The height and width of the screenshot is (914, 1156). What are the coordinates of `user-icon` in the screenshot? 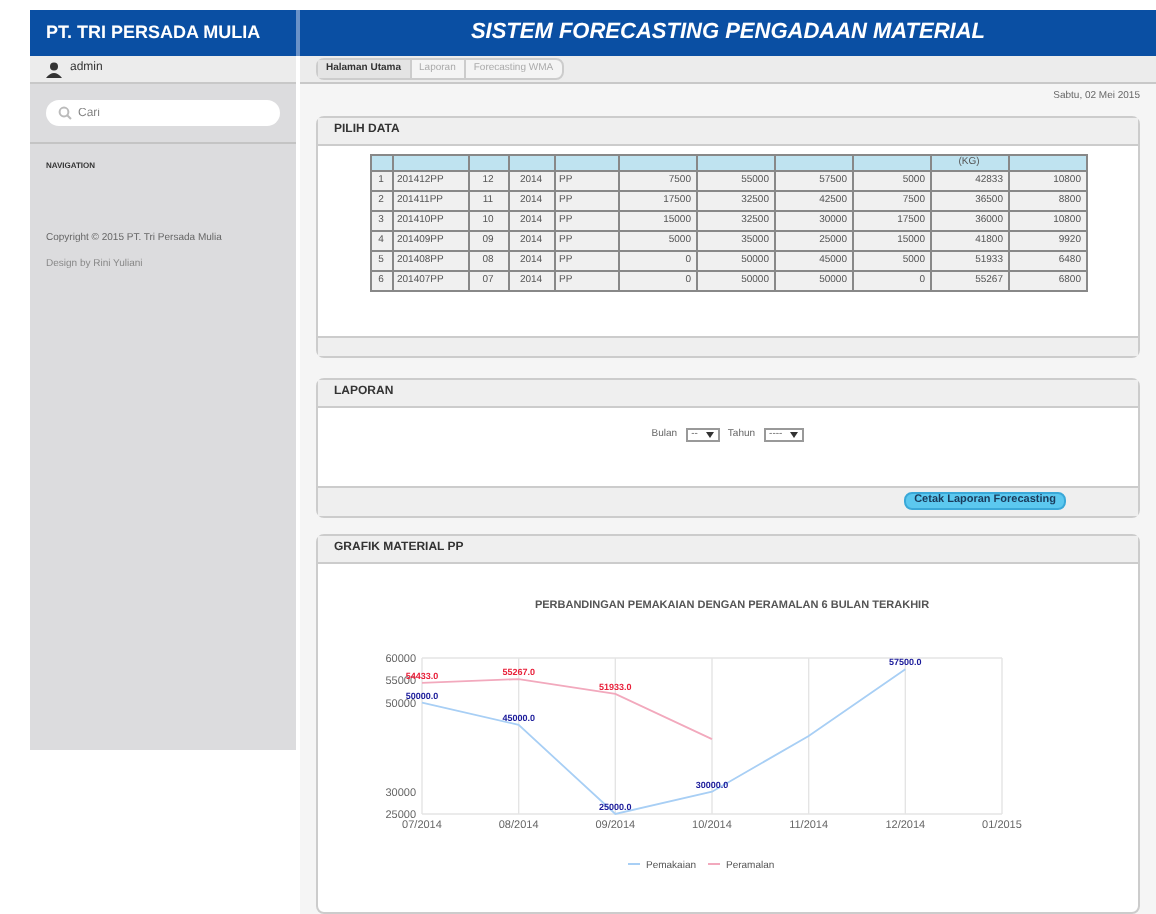 It's located at (54, 69).